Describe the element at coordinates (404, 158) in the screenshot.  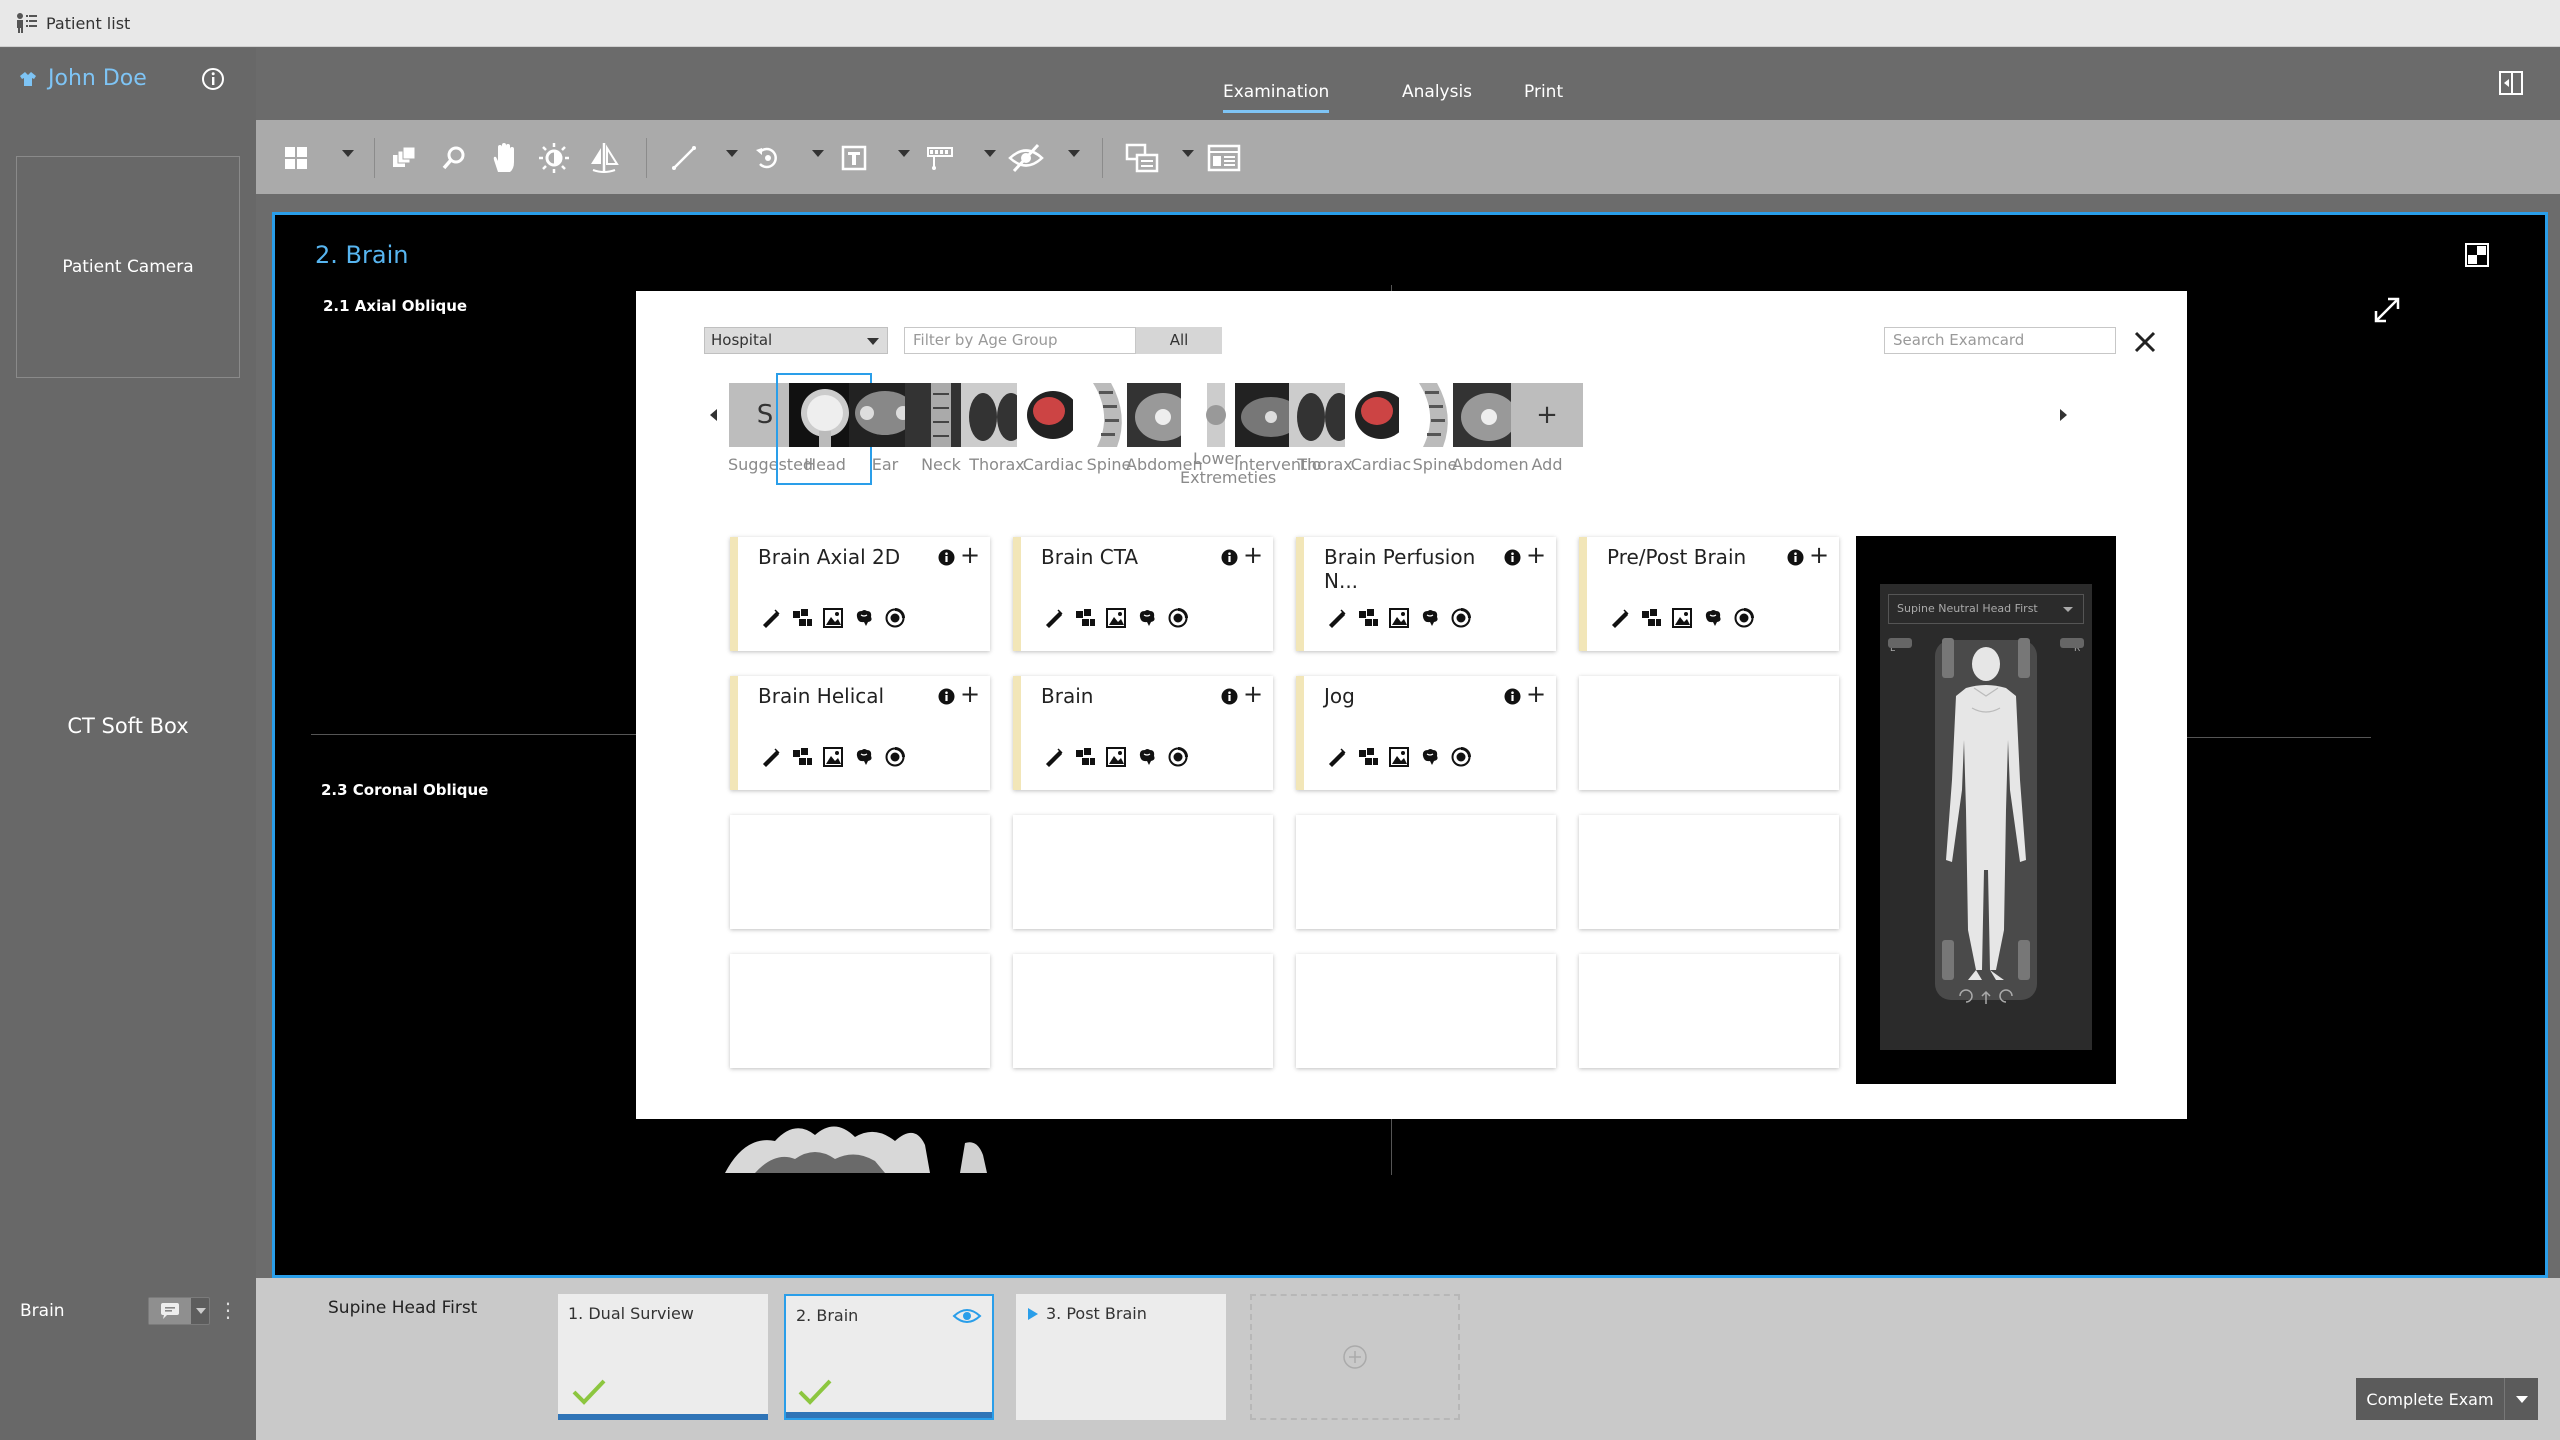
I see `stack-icon` at that location.